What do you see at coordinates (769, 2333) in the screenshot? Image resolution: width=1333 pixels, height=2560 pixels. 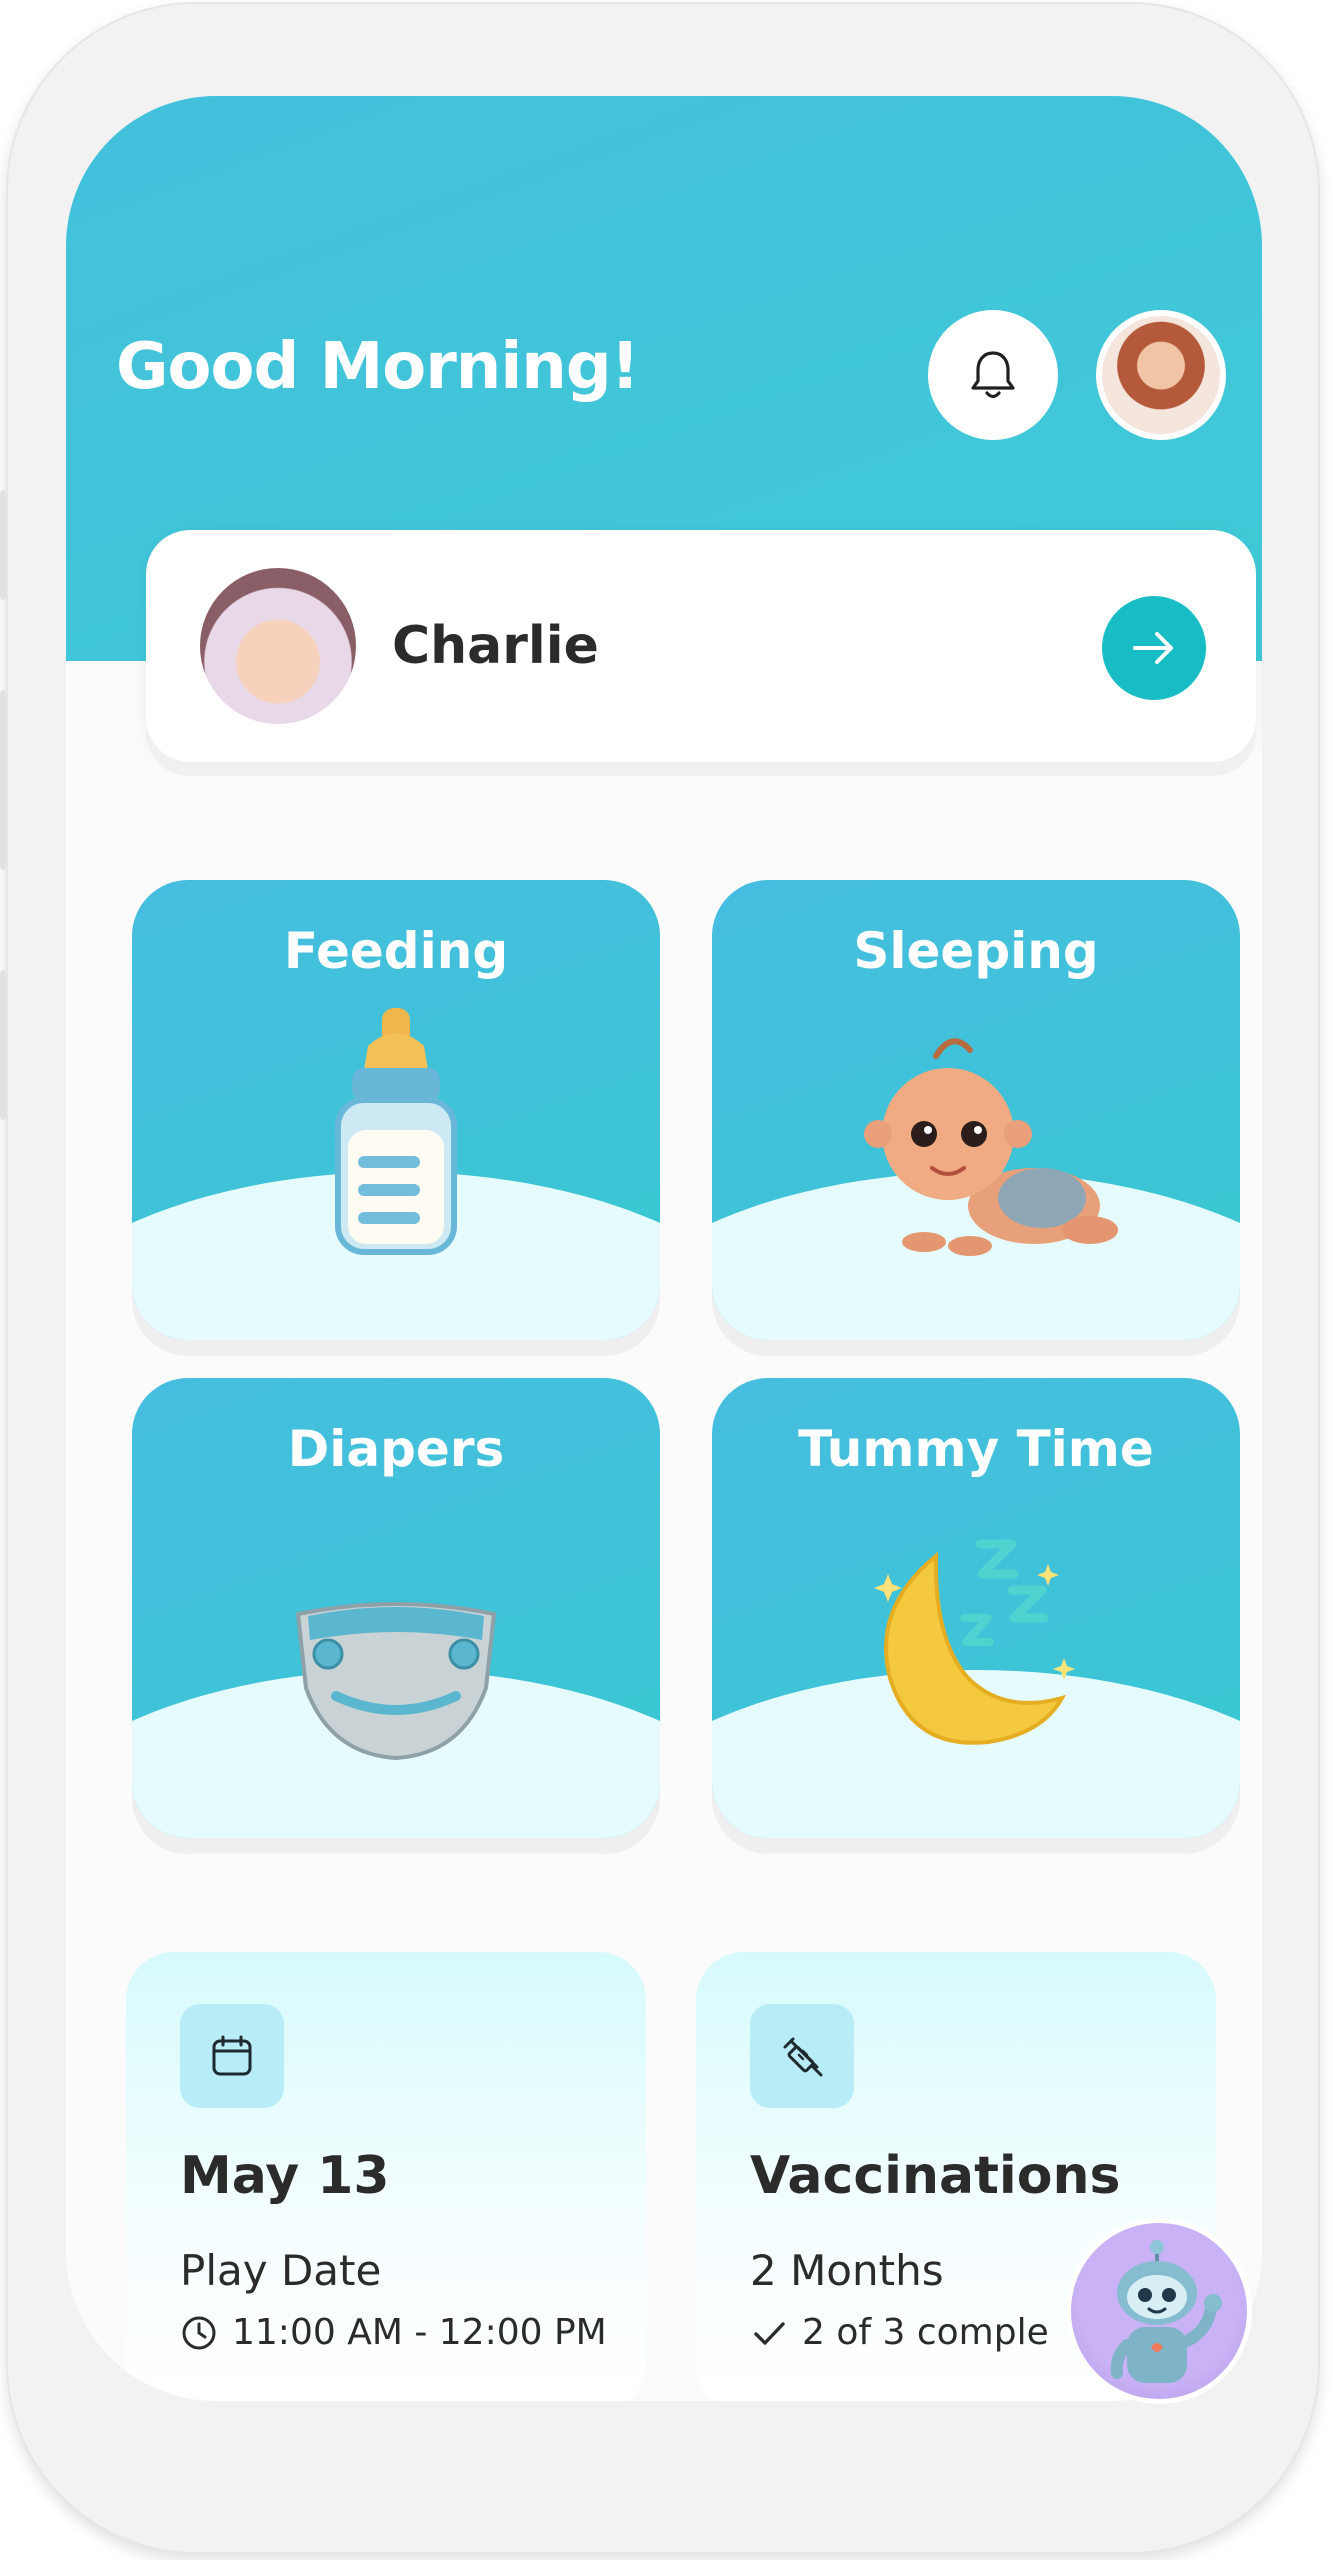 I see `check-icon` at bounding box center [769, 2333].